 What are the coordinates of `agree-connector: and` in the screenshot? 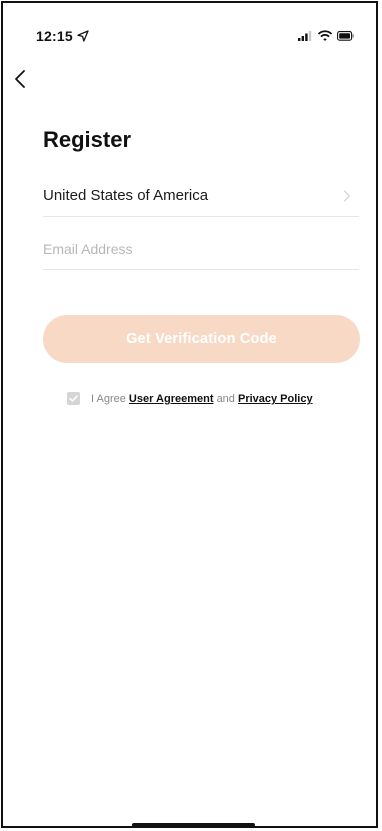 It's located at (225, 399).